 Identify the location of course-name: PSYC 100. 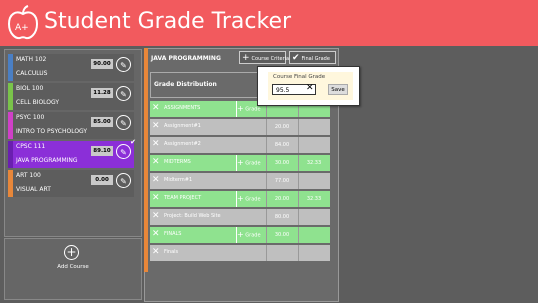
(30, 117).